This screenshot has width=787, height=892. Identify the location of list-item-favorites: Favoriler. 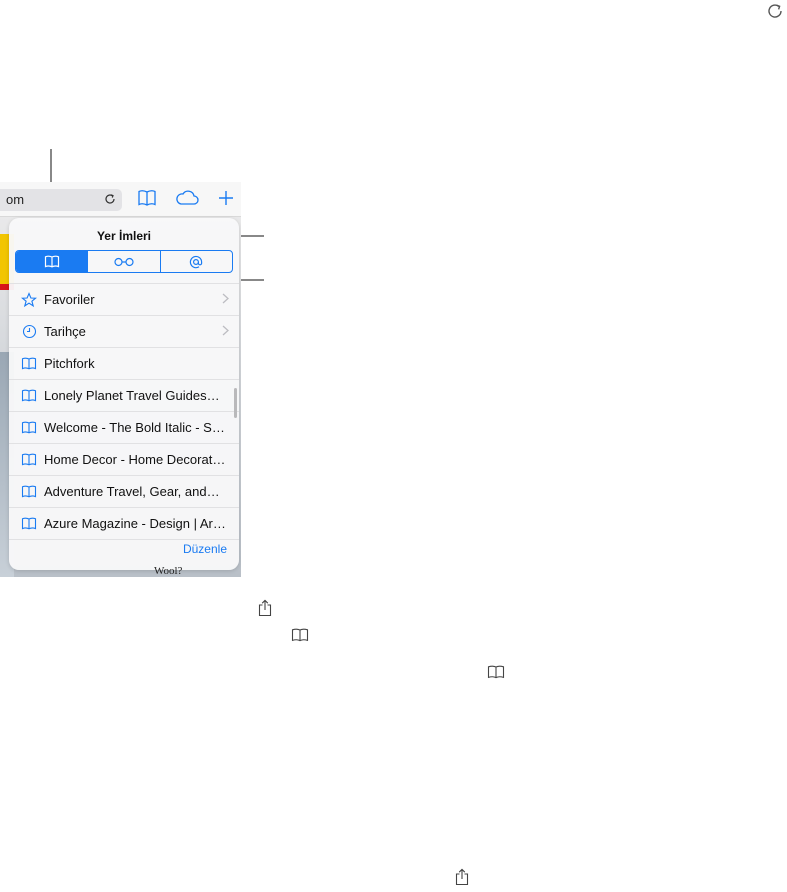
(124, 299).